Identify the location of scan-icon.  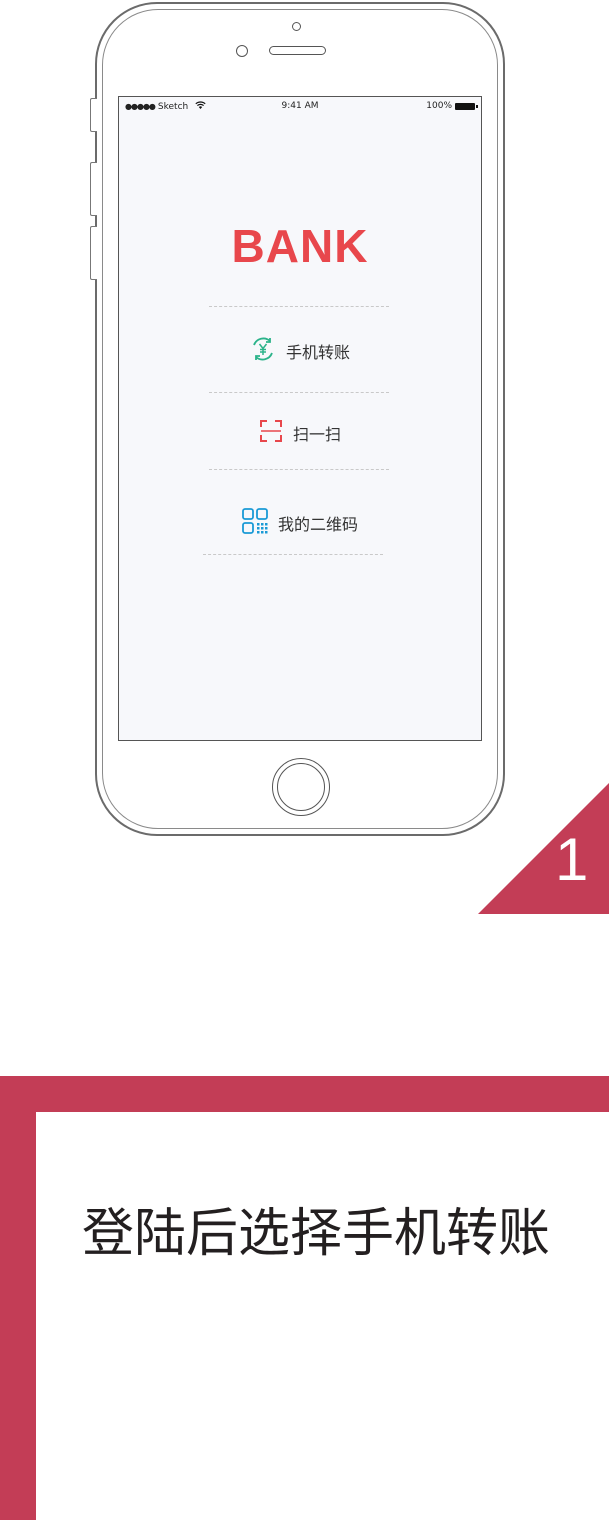
(271, 433).